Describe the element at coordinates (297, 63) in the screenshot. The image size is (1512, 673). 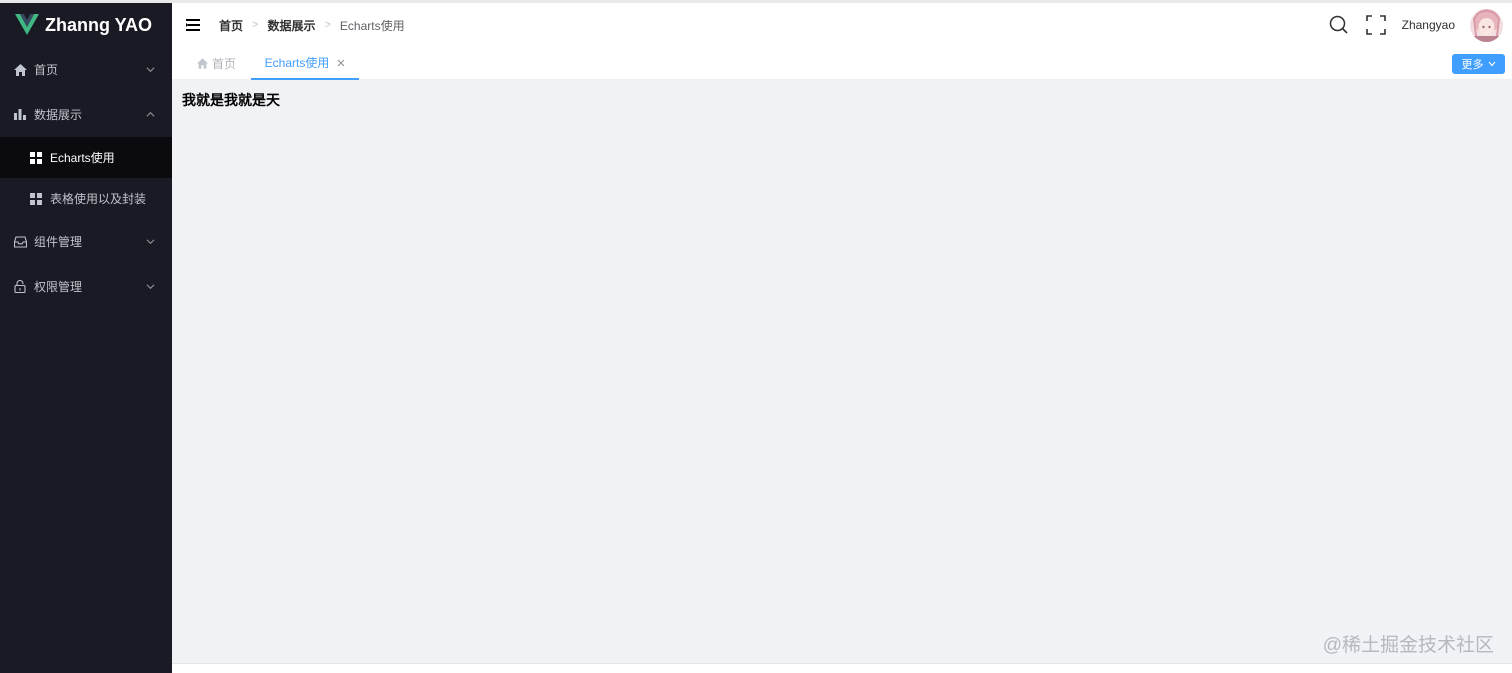
I see `tab-label: Echarts使用` at that location.